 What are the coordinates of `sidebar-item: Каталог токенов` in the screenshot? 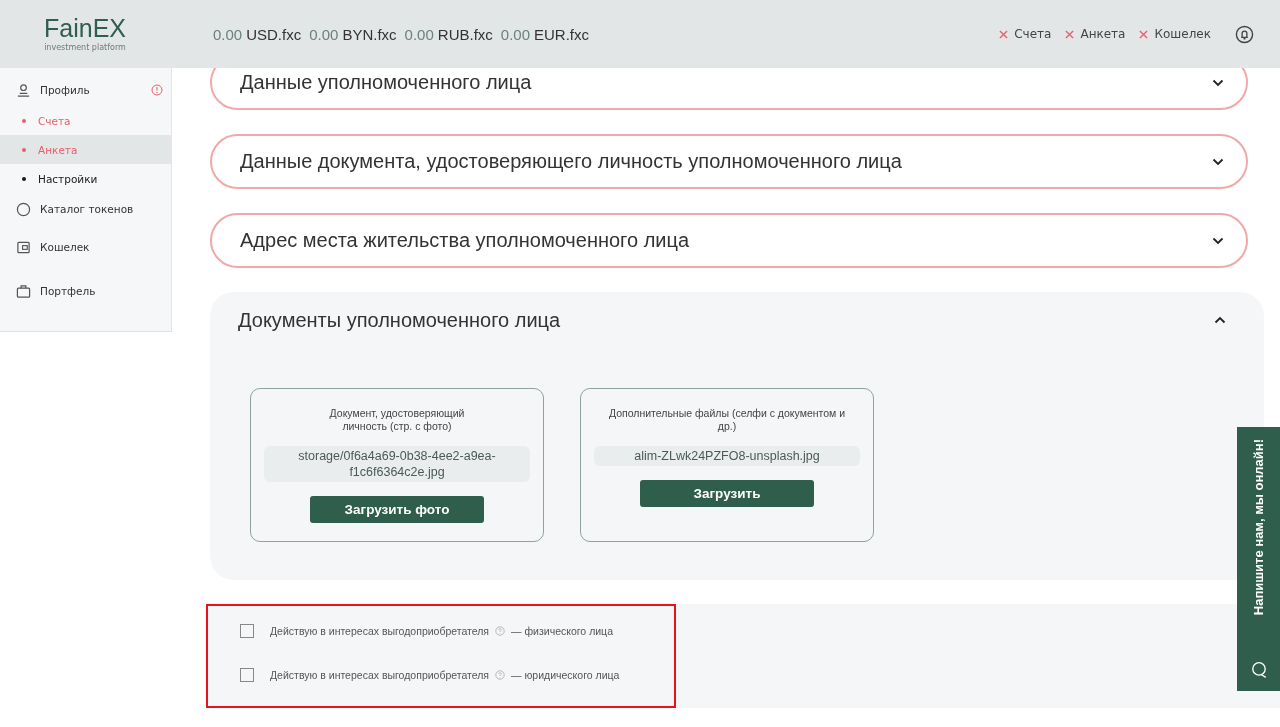 It's located at (85, 209).